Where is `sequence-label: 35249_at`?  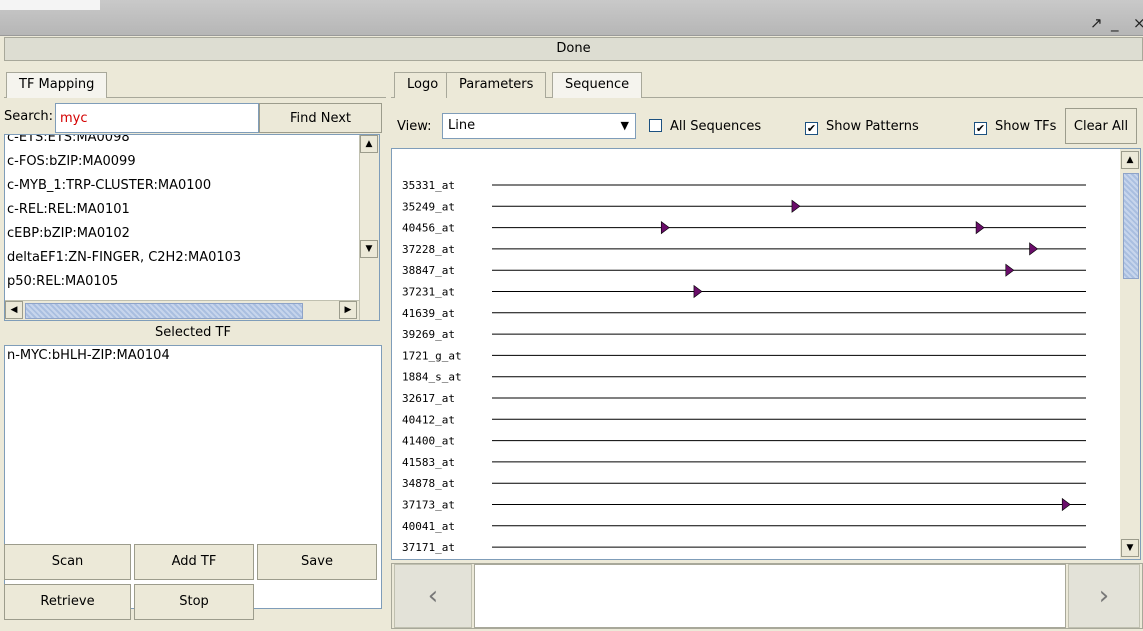 sequence-label: 35249_at is located at coordinates (428, 206).